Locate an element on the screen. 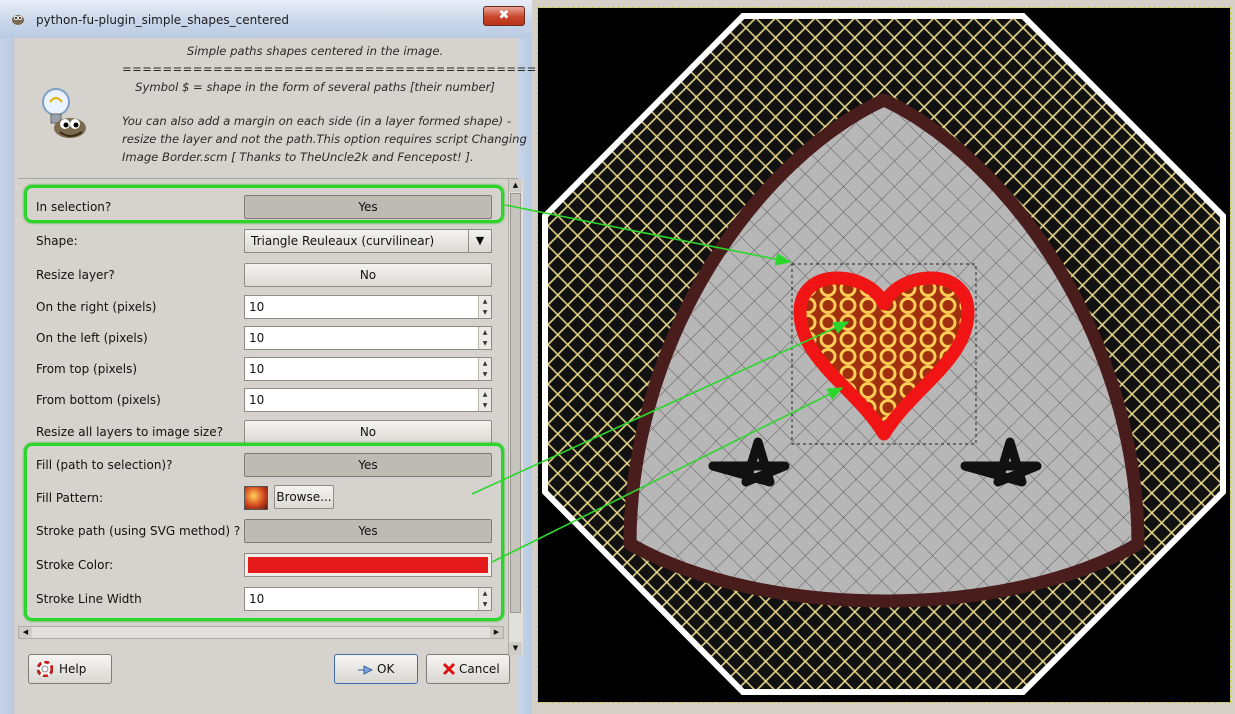  label-on-right: On the right (pixels) is located at coordinates (96, 307).